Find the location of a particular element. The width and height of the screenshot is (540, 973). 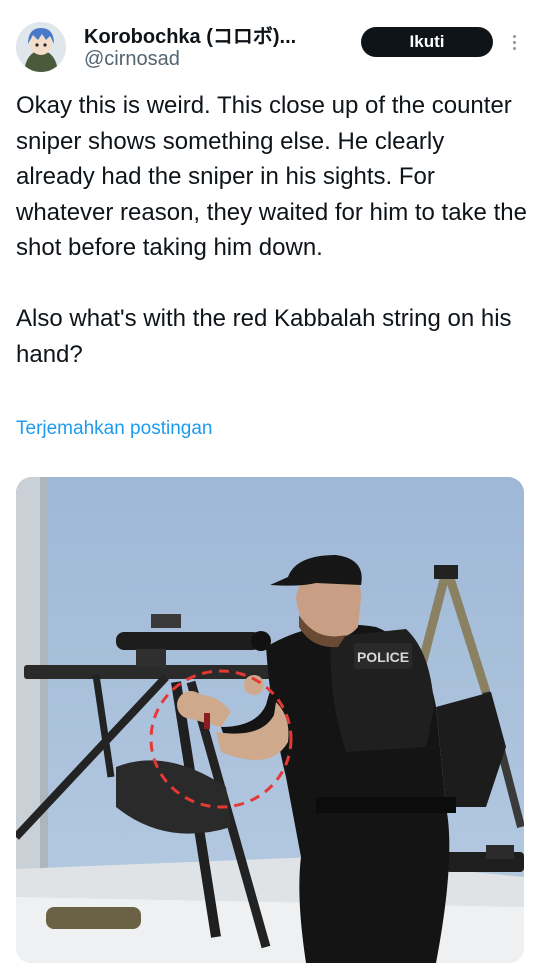

police-vest-label: POLICE is located at coordinates (383, 657).